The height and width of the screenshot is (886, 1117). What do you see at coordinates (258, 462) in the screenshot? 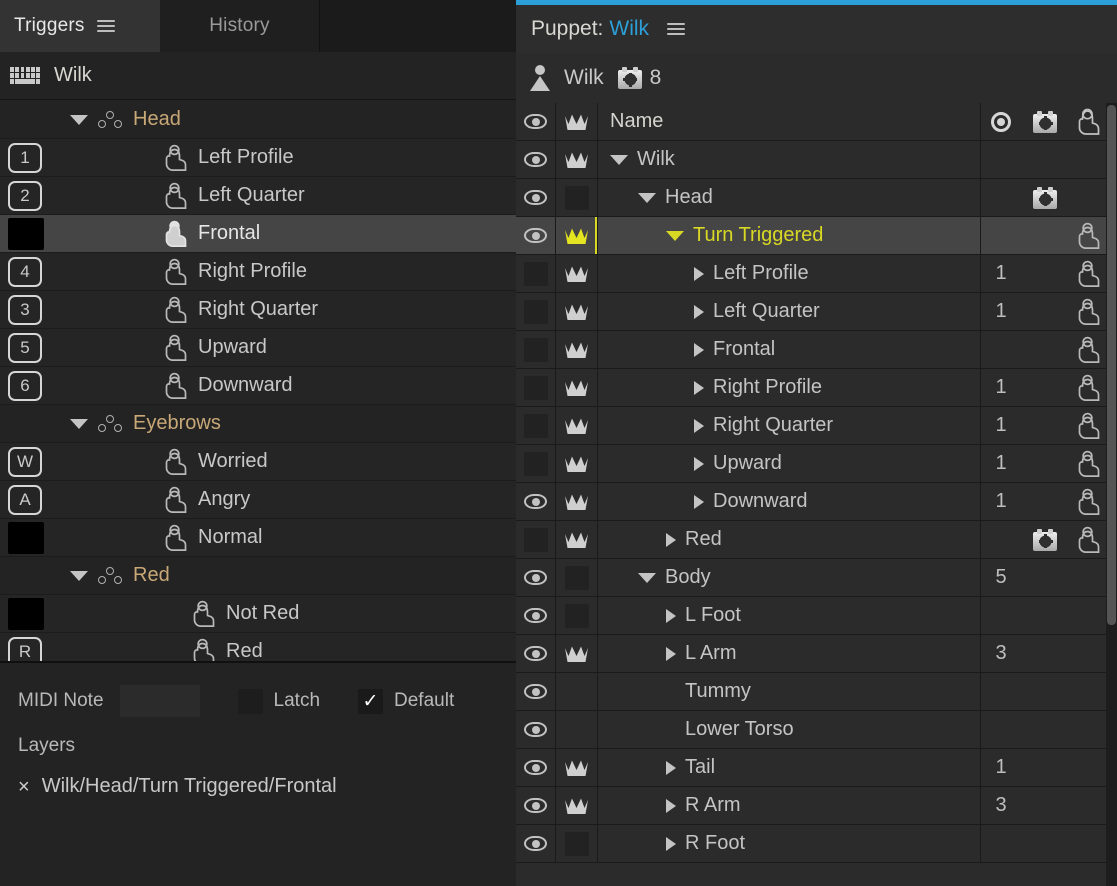
I see `trigger-row: W Worried` at bounding box center [258, 462].